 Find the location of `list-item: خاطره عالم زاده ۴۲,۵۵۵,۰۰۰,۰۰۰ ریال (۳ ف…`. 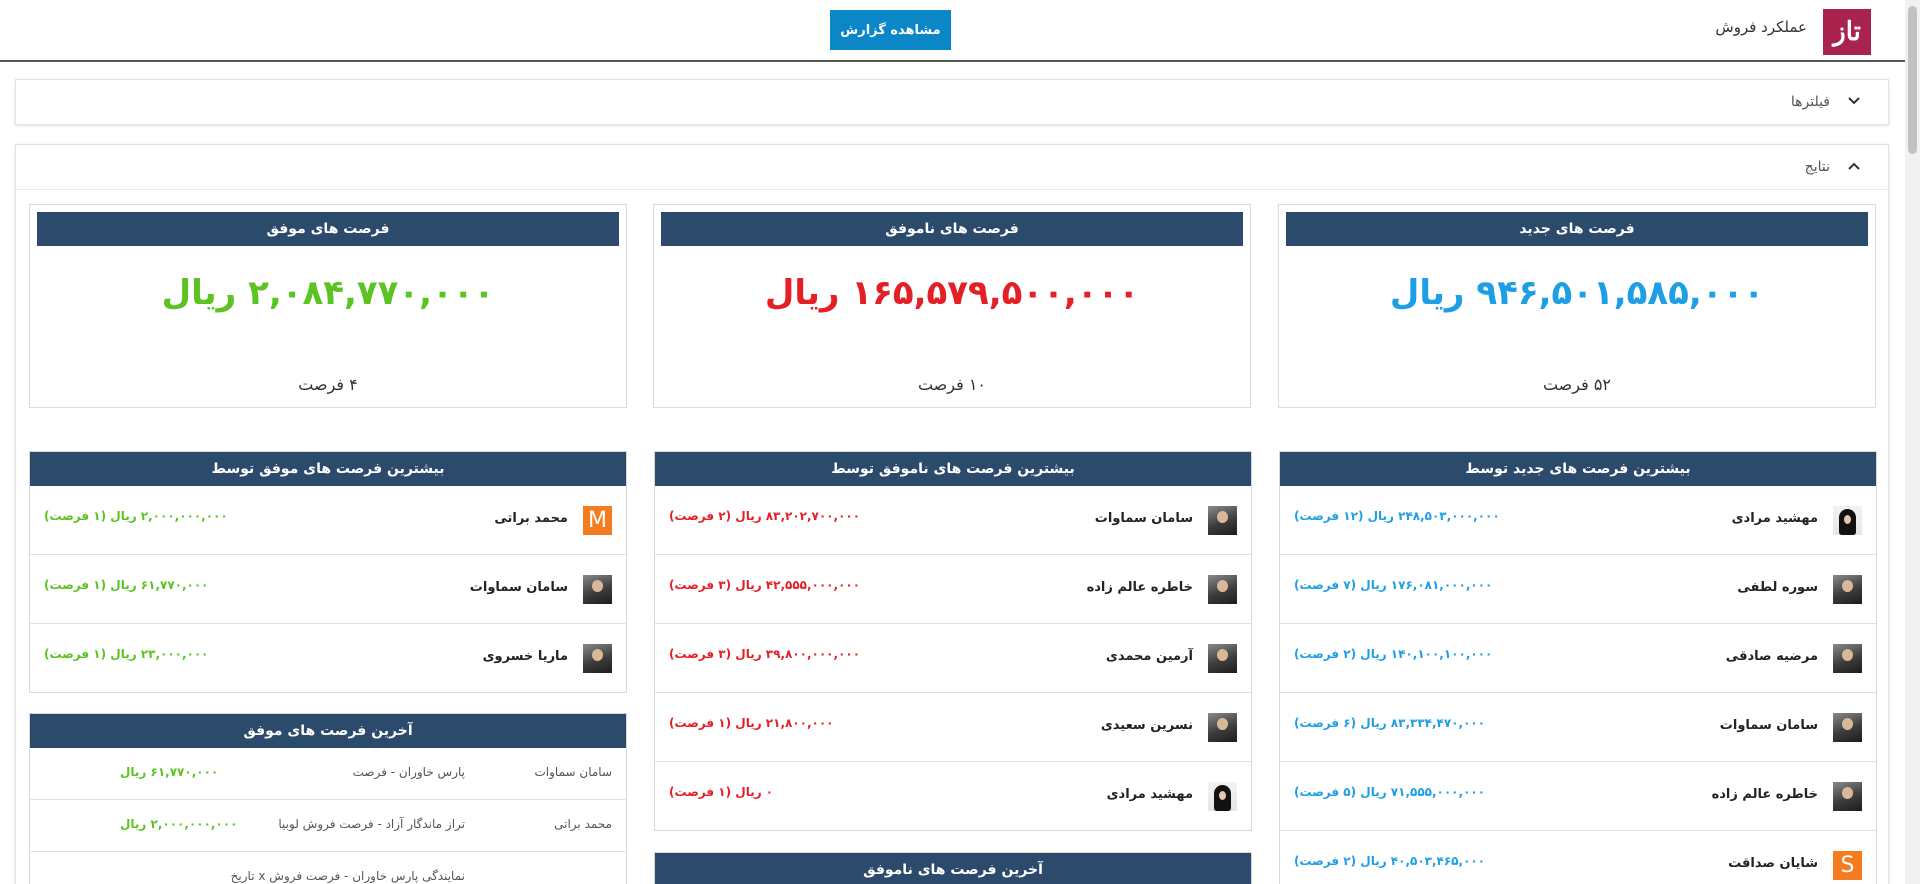

list-item: خاطره عالم زاده ۴۲,۵۵۵,۰۰۰,۰۰۰ ریال (۳ ف… is located at coordinates (953, 589).